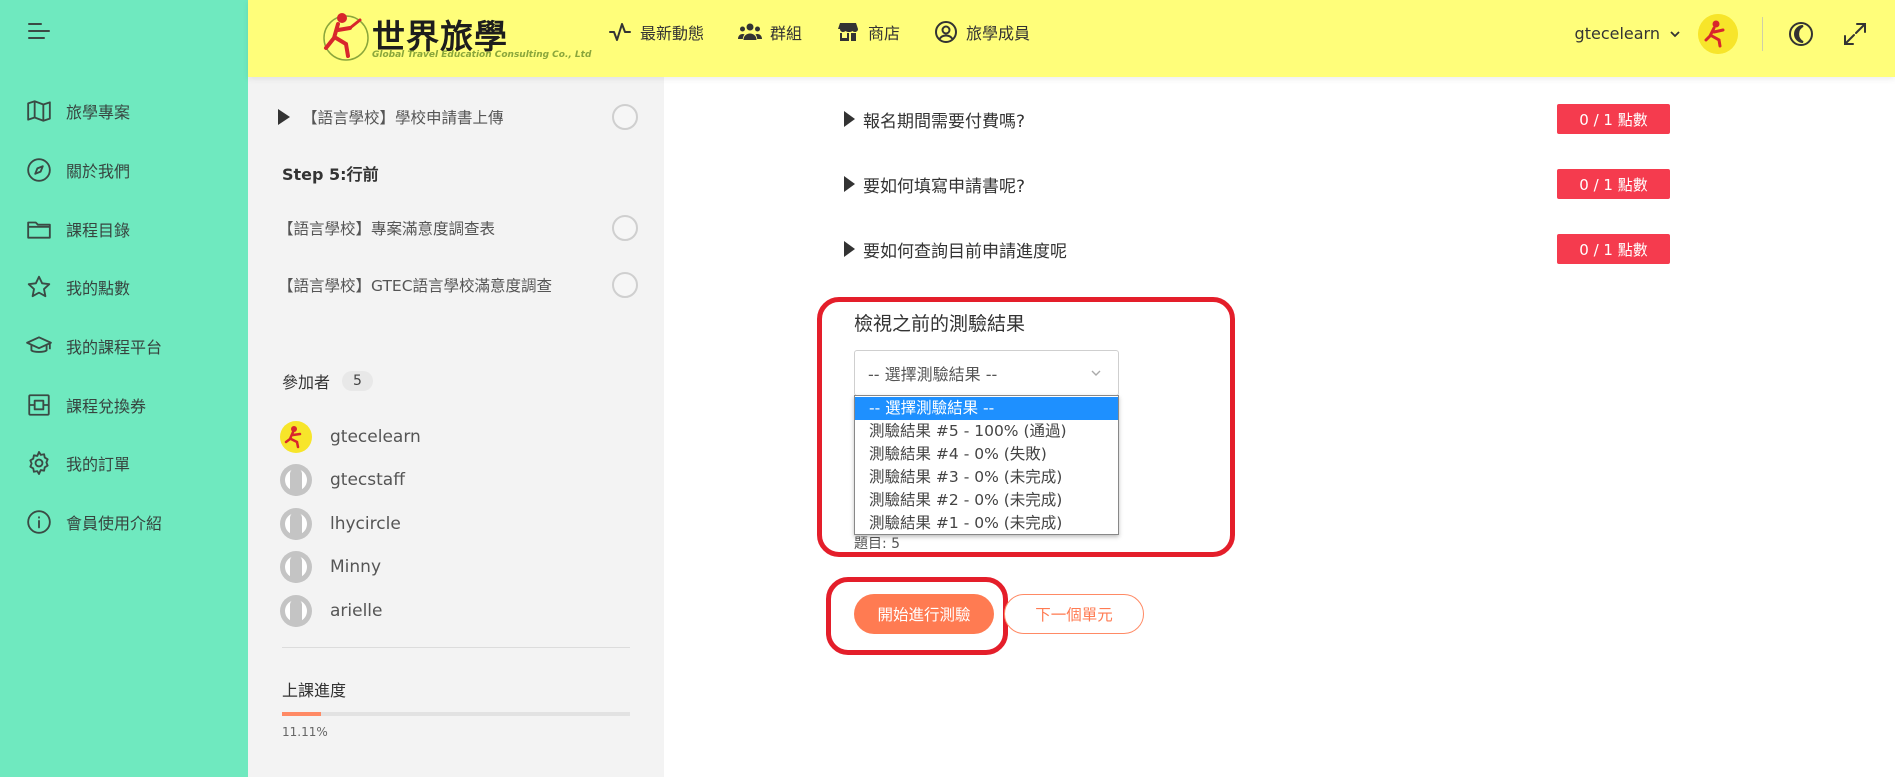  I want to click on question-text: 要如何查詢目前申請進度呢, so click(965, 251).